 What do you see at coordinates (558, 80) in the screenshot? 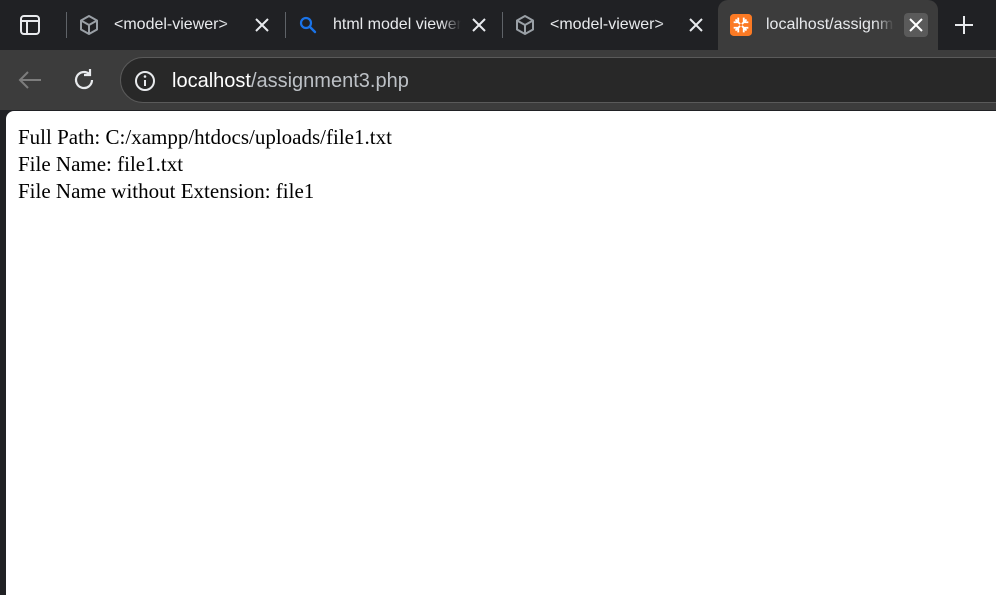
I see `address-bar: localhost/assignment3.php` at bounding box center [558, 80].